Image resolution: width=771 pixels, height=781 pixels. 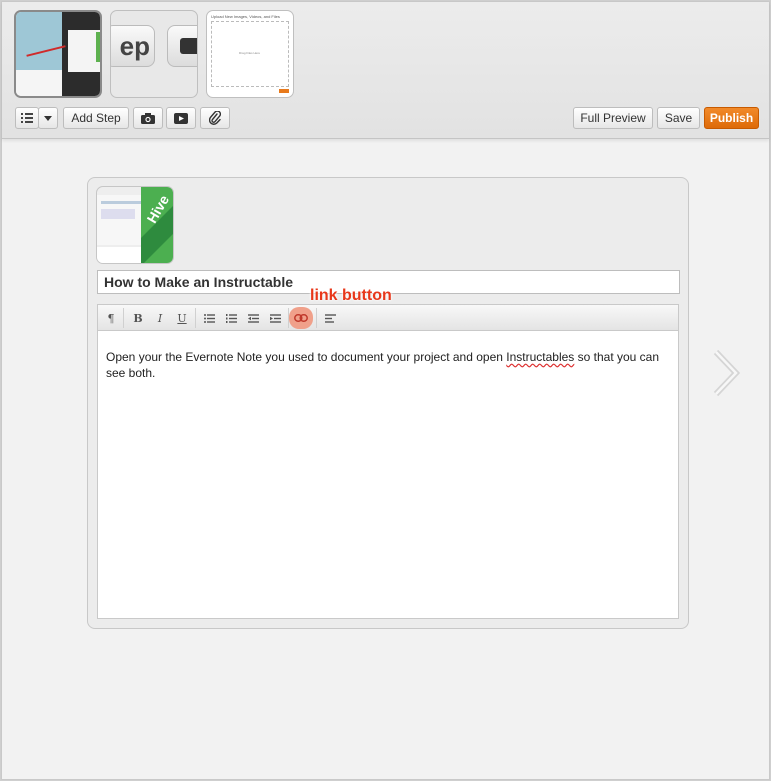 What do you see at coordinates (182, 318) in the screenshot?
I see `underline-icon: U` at bounding box center [182, 318].